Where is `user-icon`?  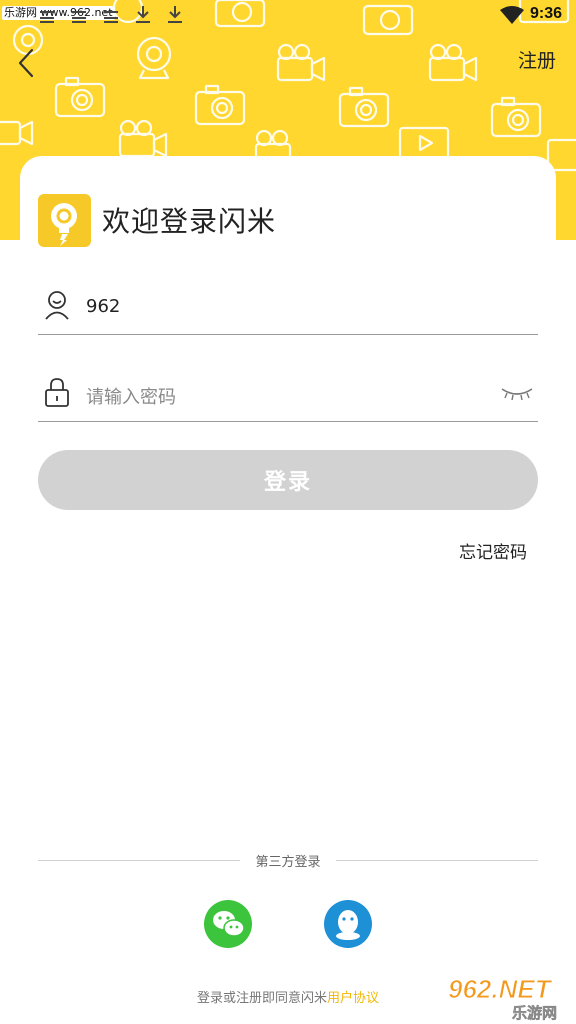 user-icon is located at coordinates (57, 305).